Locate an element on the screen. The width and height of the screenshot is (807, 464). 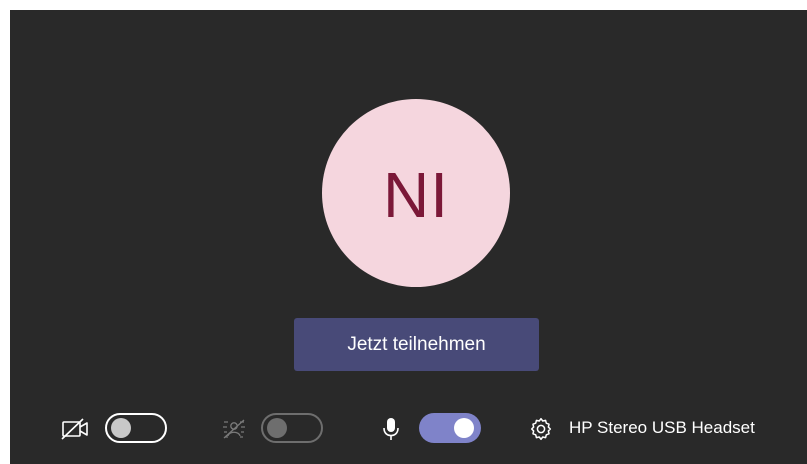
gear-icon is located at coordinates (541, 429).